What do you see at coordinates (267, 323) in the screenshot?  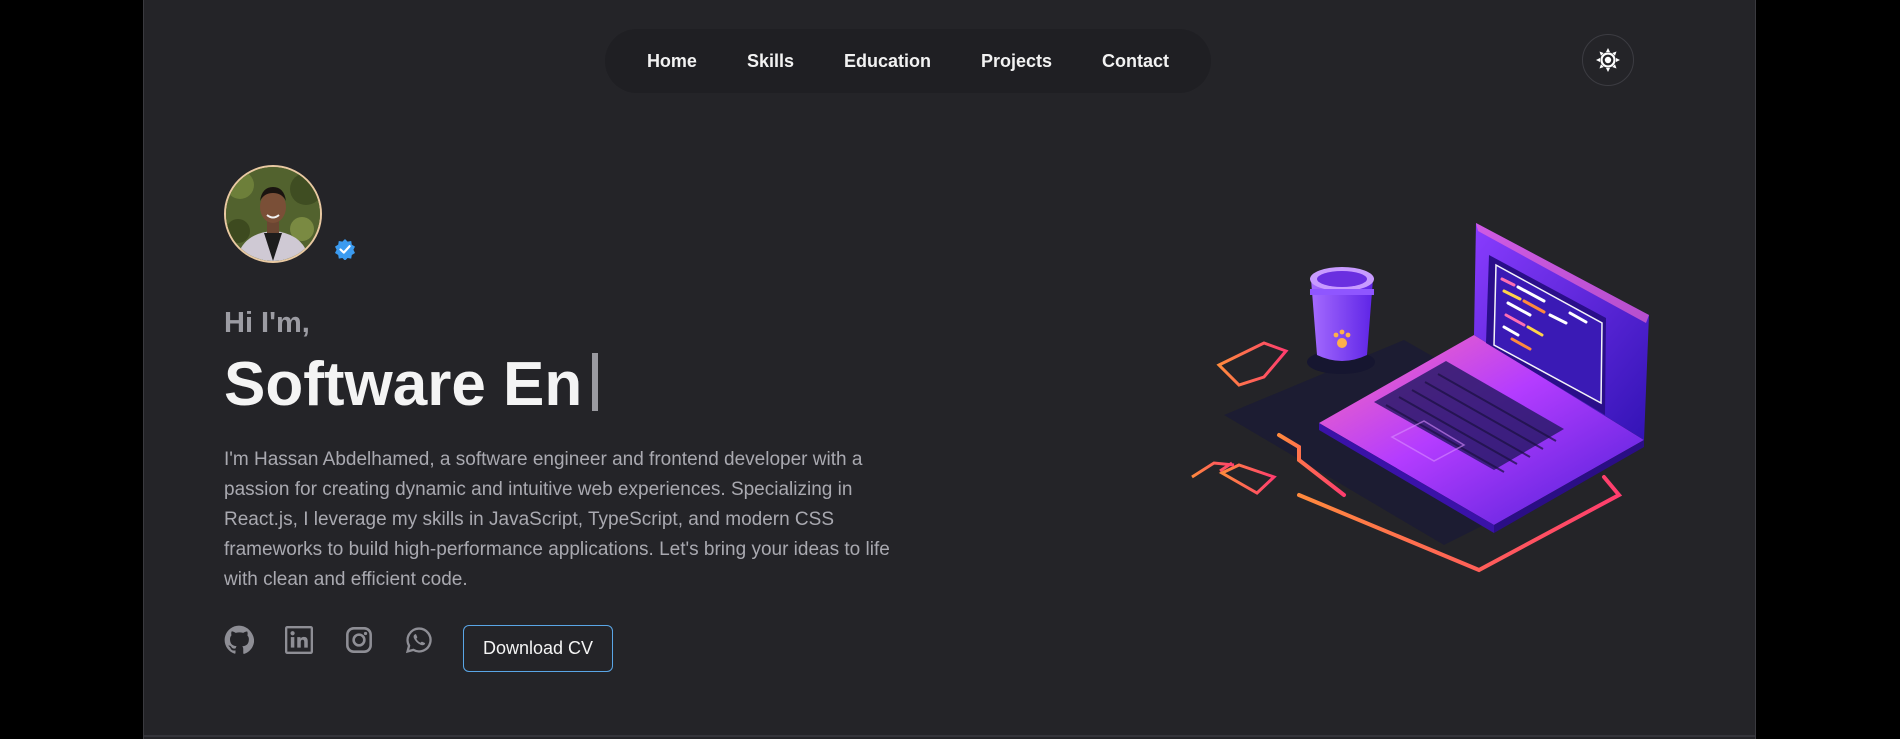 I see `greeting: Hi I'm,` at bounding box center [267, 323].